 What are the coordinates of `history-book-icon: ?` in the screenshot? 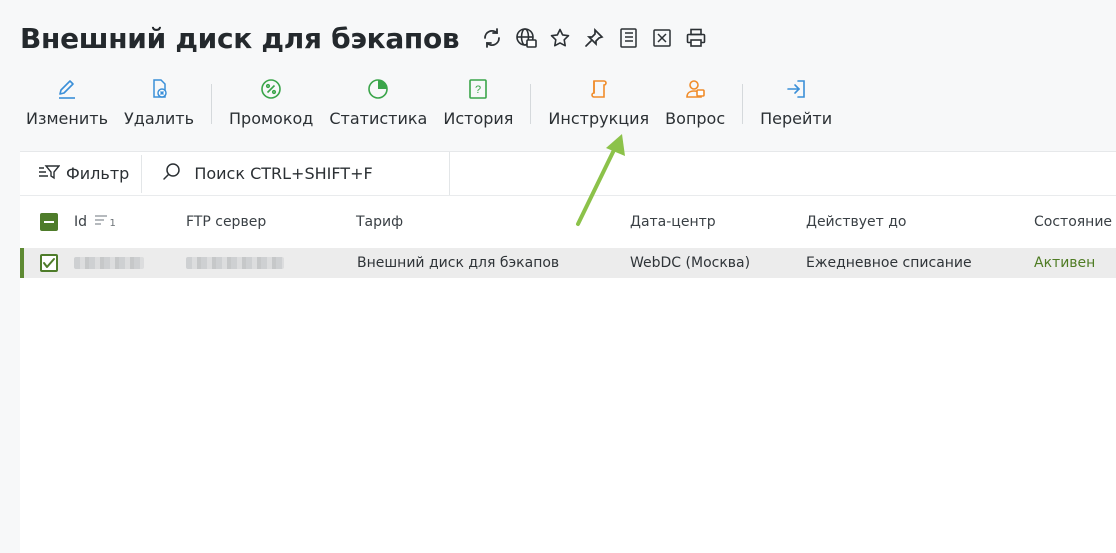 It's located at (478, 89).